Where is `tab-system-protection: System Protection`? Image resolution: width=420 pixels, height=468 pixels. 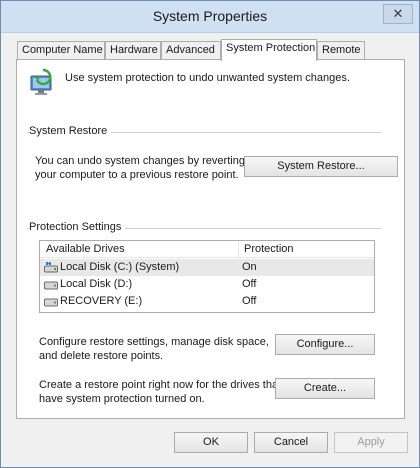
tab-system-protection: System Protection is located at coordinates (269, 50).